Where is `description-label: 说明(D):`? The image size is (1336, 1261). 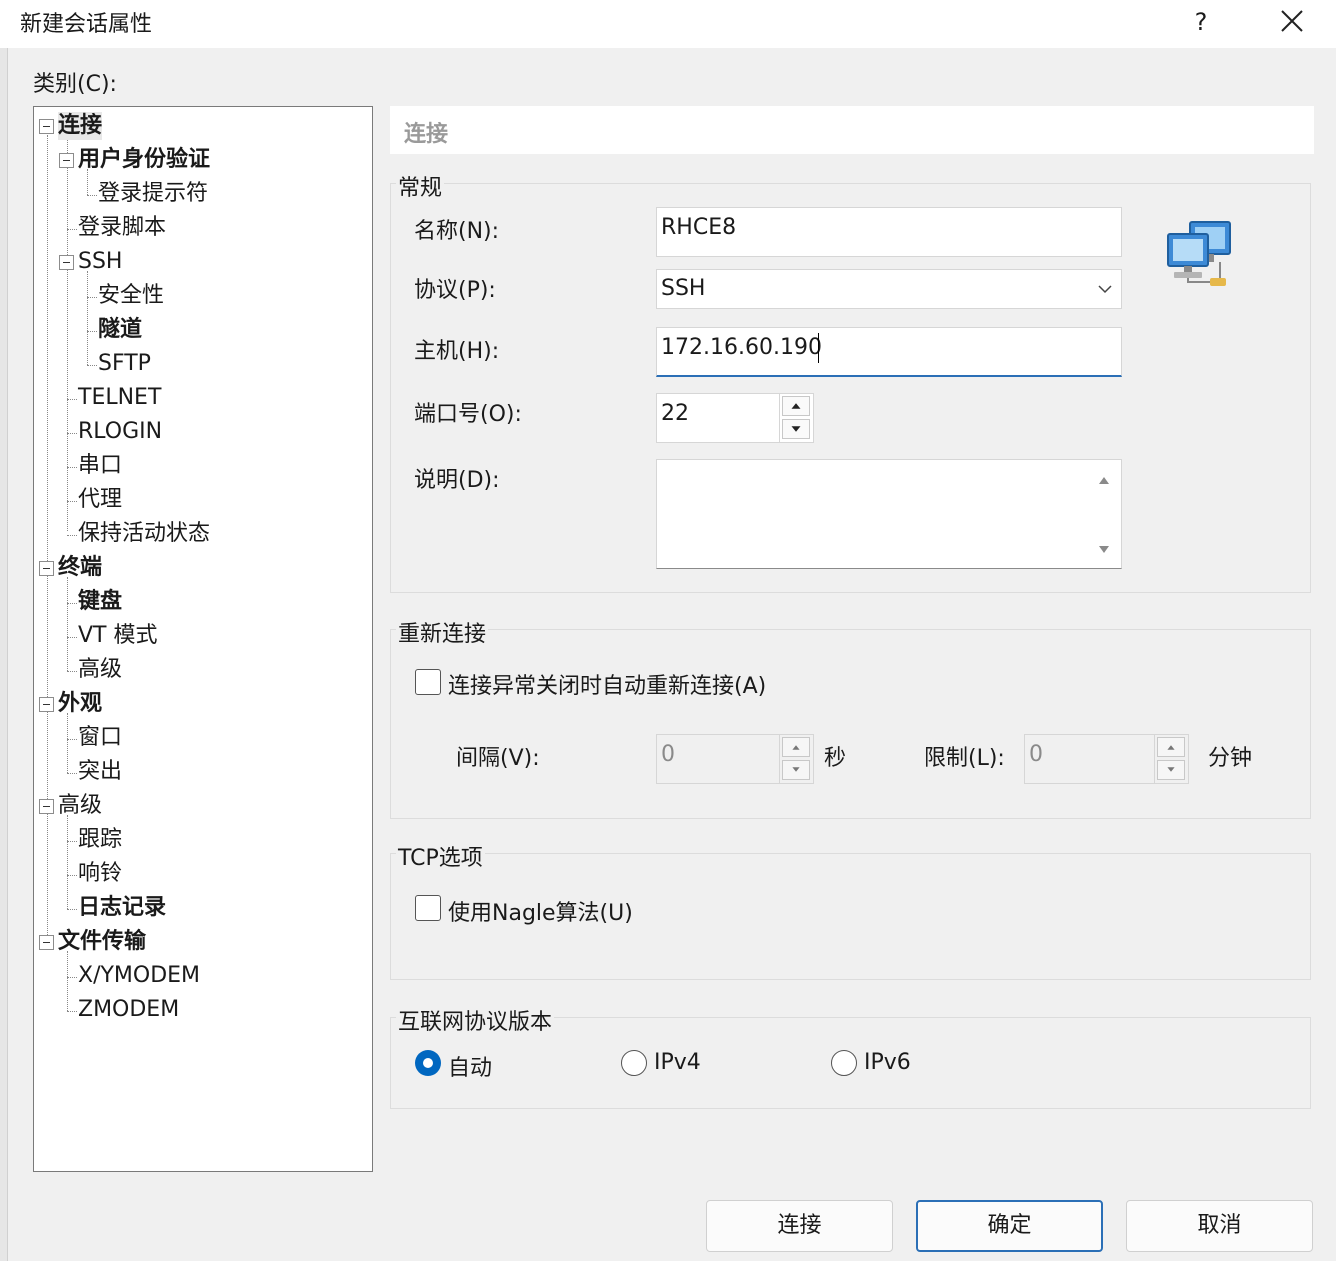
description-label: 说明(D): is located at coordinates (457, 480).